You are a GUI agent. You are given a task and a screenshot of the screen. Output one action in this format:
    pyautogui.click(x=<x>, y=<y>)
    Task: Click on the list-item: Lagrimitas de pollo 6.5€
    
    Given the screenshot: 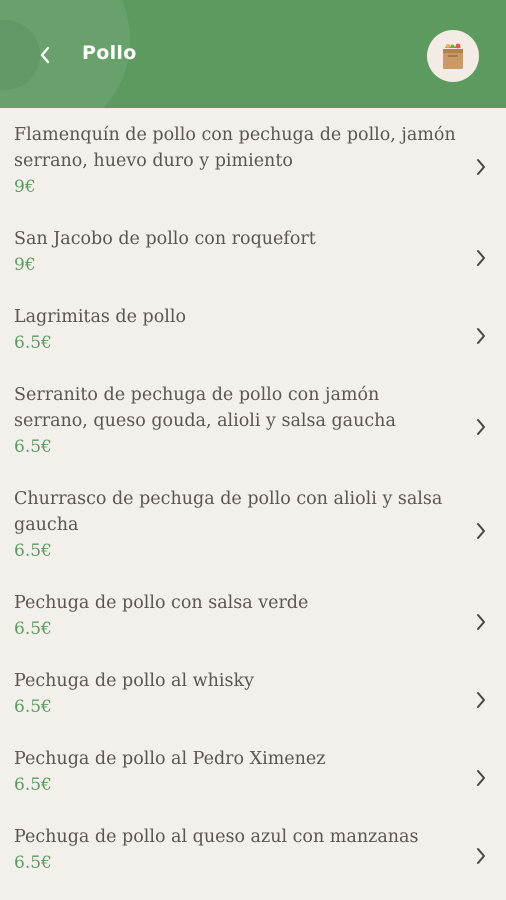 What is the action you would take?
    pyautogui.click(x=253, y=329)
    